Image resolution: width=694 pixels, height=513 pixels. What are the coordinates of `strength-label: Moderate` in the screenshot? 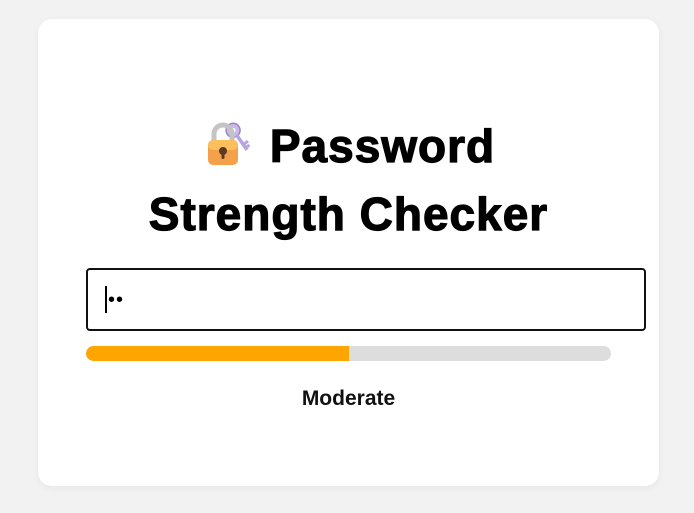 It's located at (348, 398).